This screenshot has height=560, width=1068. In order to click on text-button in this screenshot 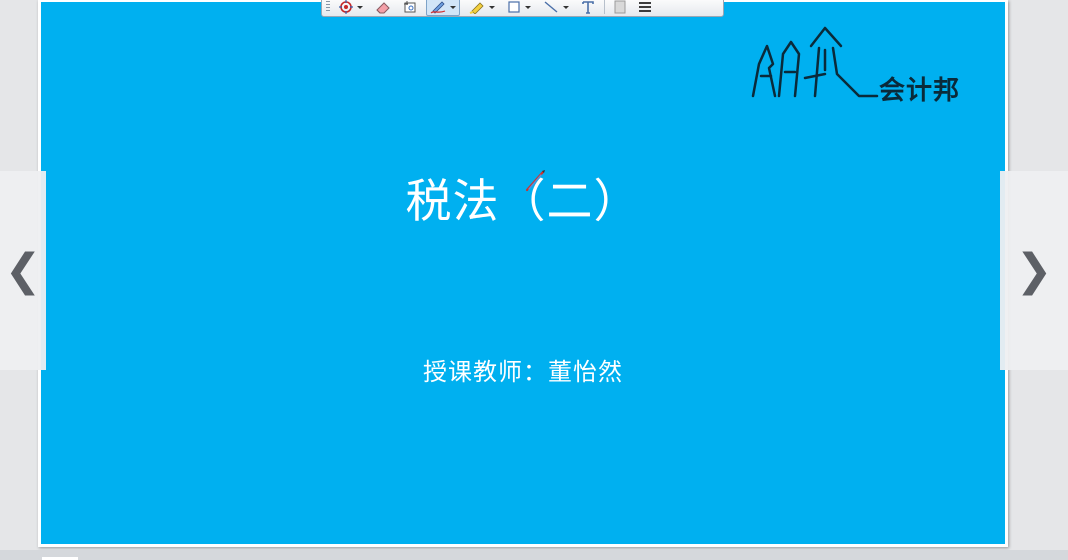, I will do `click(588, 8)`.